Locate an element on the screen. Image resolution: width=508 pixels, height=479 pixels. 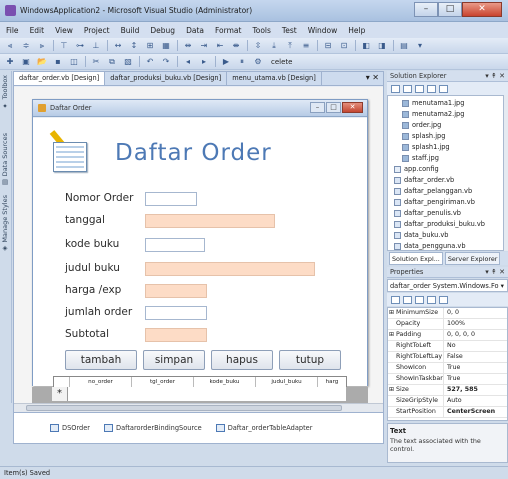
send-to-back-icon: ◨ is located at coordinates (382, 45).